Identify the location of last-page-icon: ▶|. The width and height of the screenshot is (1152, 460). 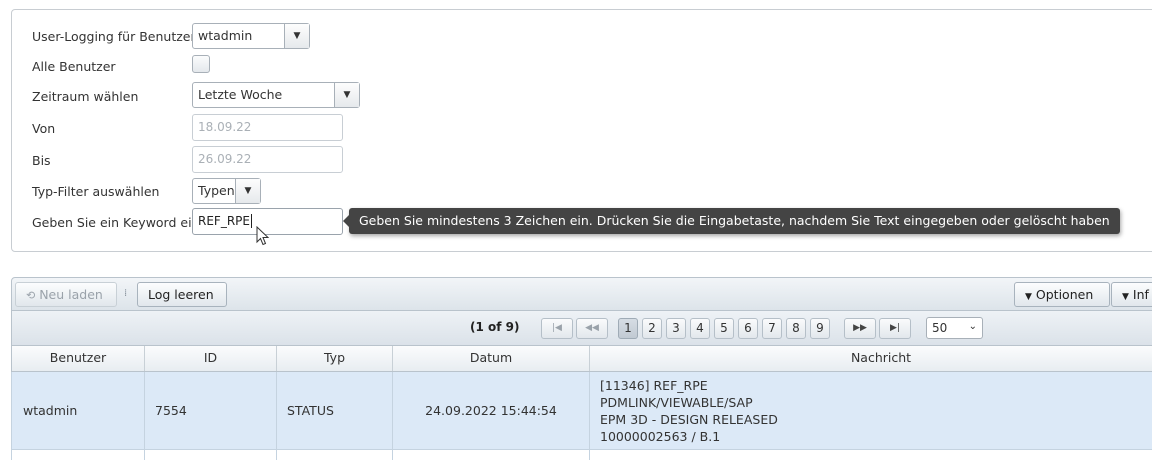
(895, 328).